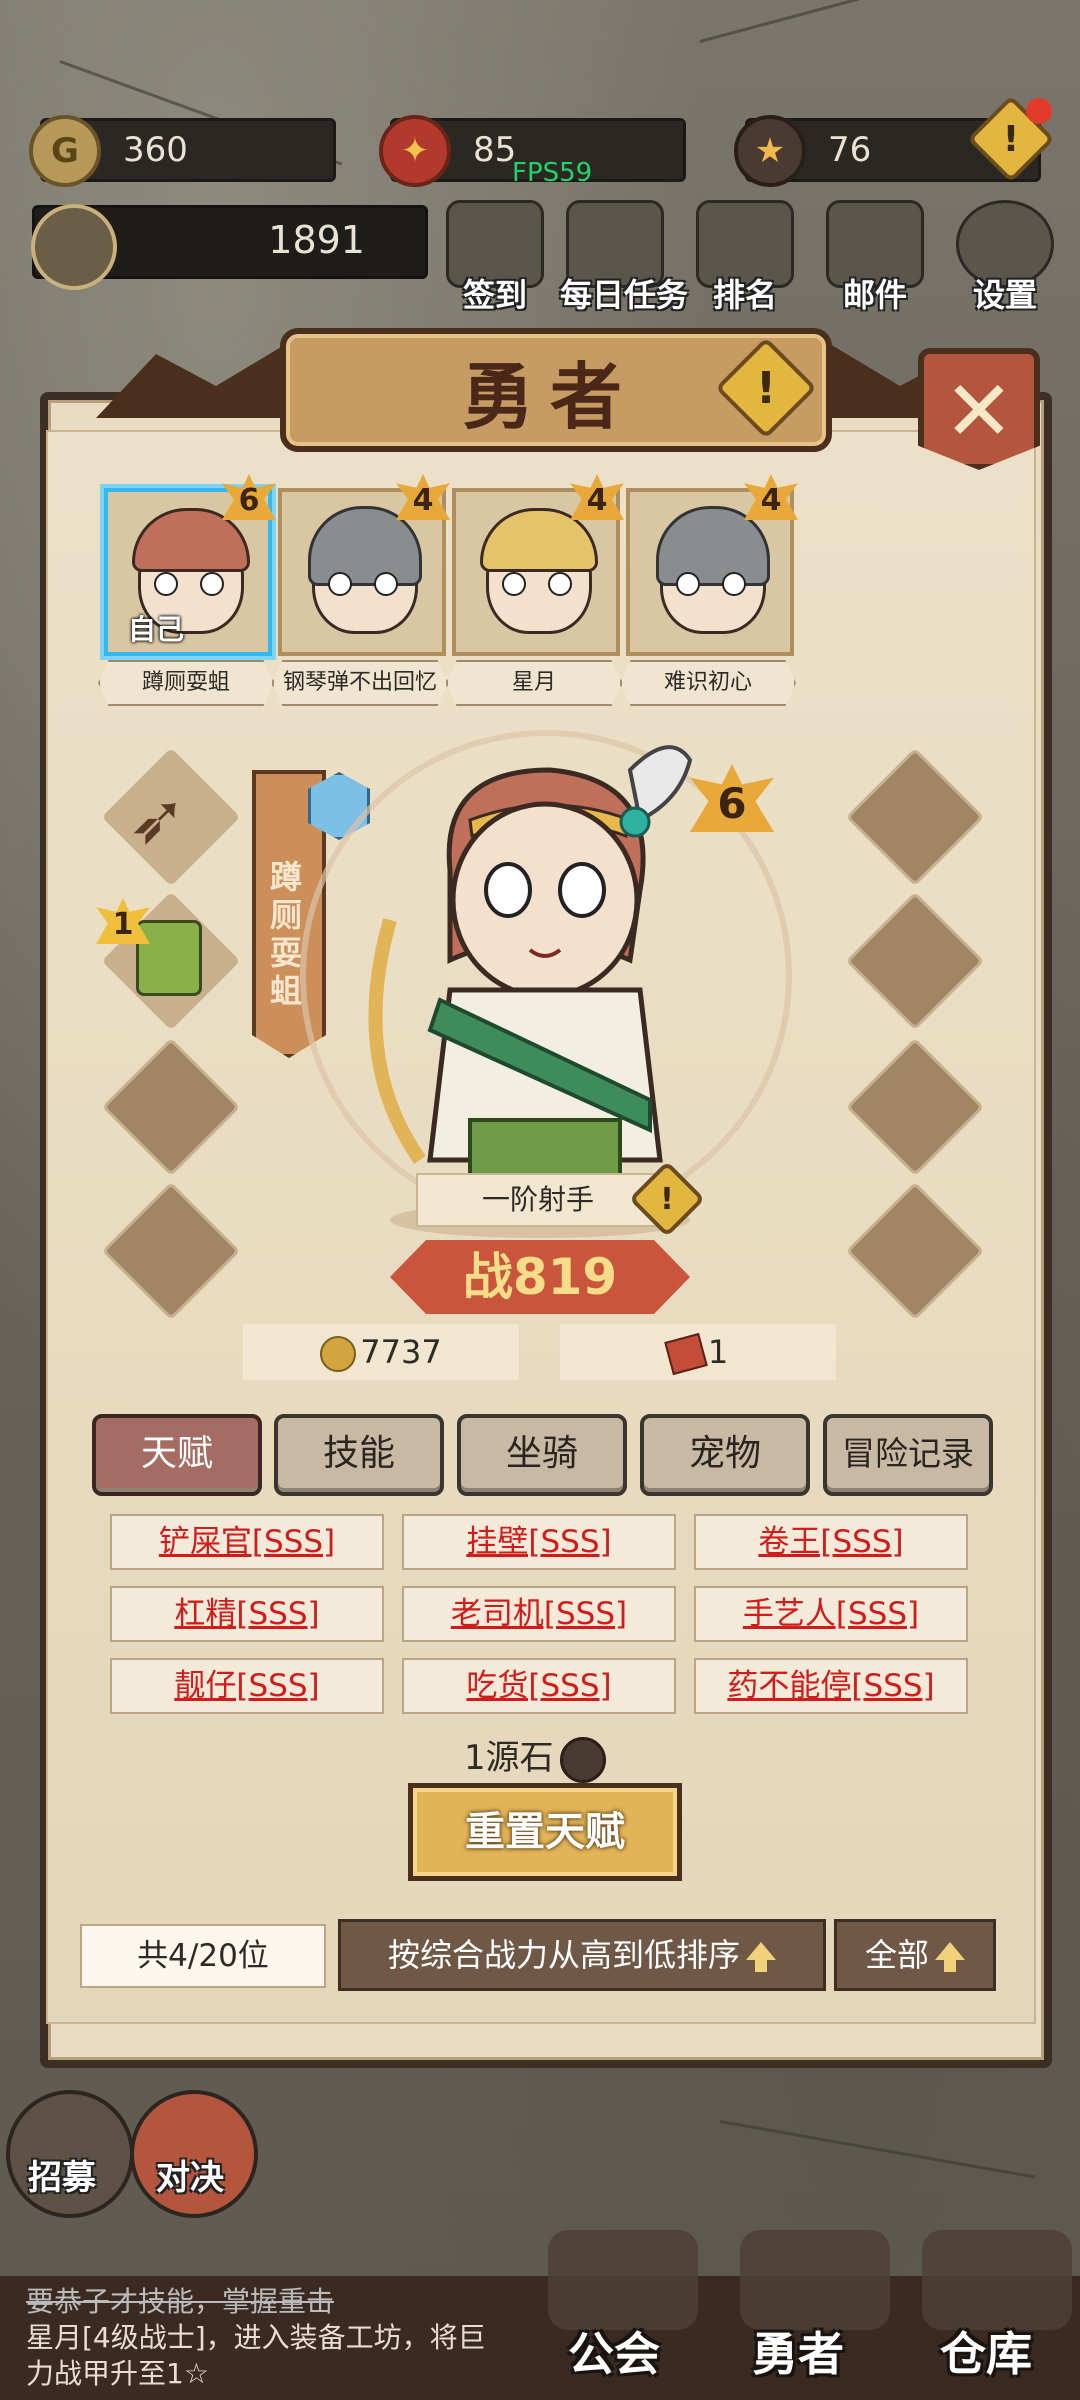 The width and height of the screenshot is (1080, 2400). What do you see at coordinates (530, 991) in the screenshot?
I see `hero-portrait-large` at bounding box center [530, 991].